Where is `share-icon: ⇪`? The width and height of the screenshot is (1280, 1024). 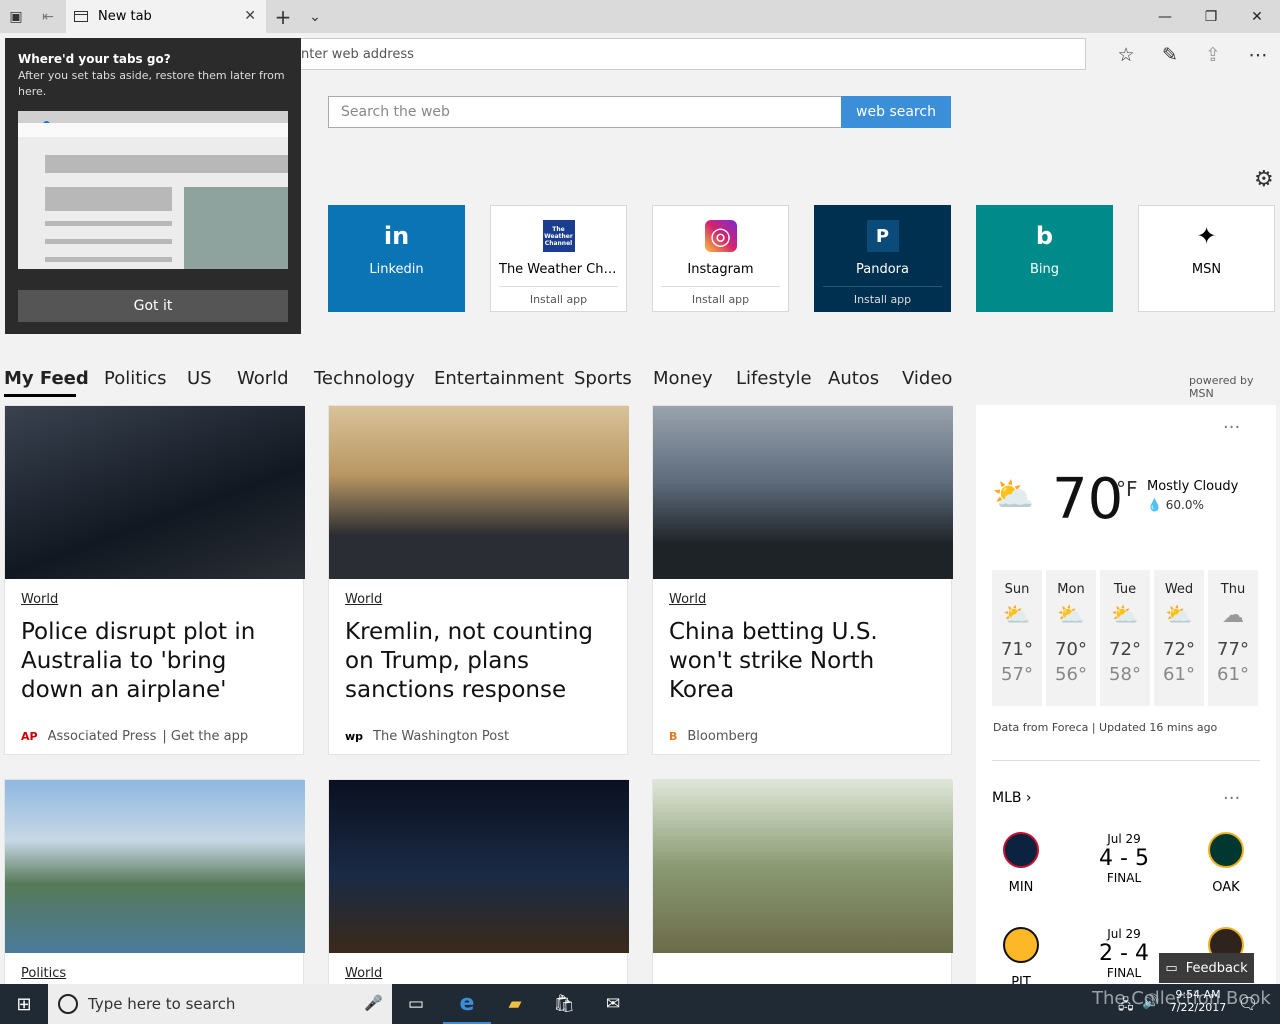 share-icon: ⇪ is located at coordinates (1213, 55).